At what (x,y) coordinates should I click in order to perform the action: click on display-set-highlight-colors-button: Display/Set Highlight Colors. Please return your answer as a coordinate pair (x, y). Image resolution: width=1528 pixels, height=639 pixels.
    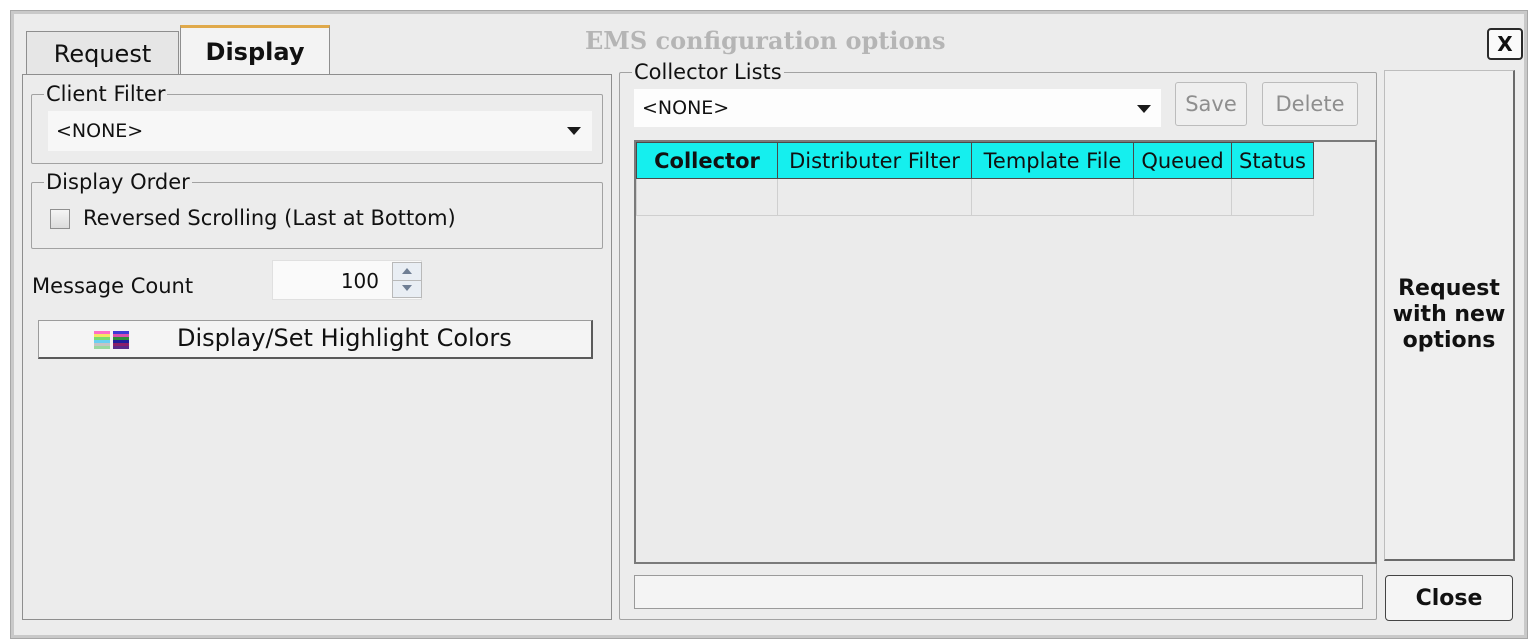
    Looking at the image, I should click on (315, 339).